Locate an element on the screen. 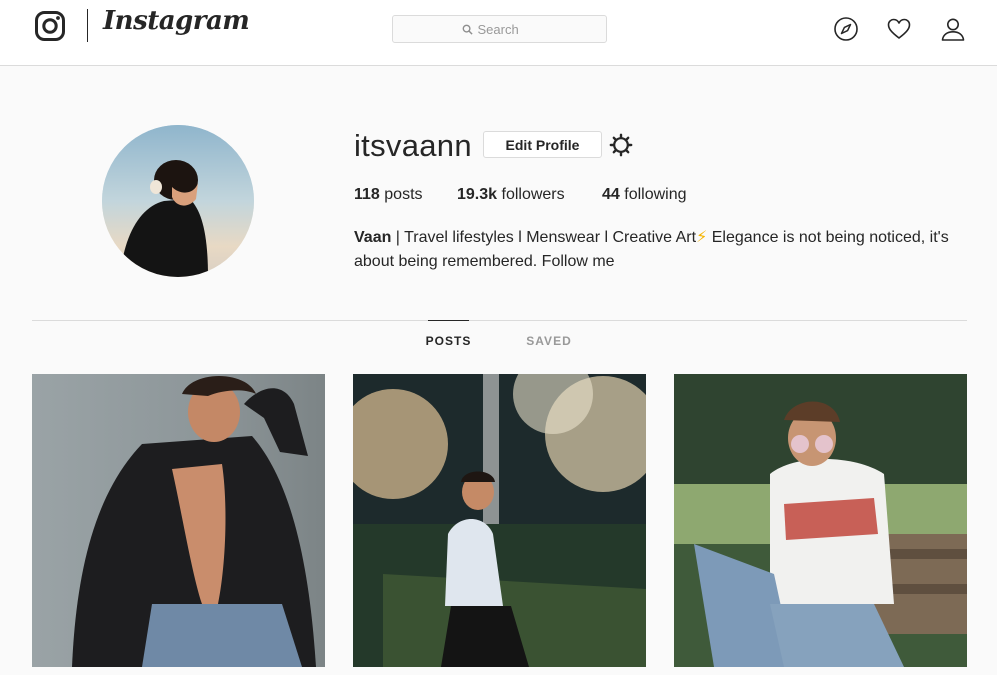 The image size is (997, 675). followers-count-value: 19.3k is located at coordinates (477, 194).